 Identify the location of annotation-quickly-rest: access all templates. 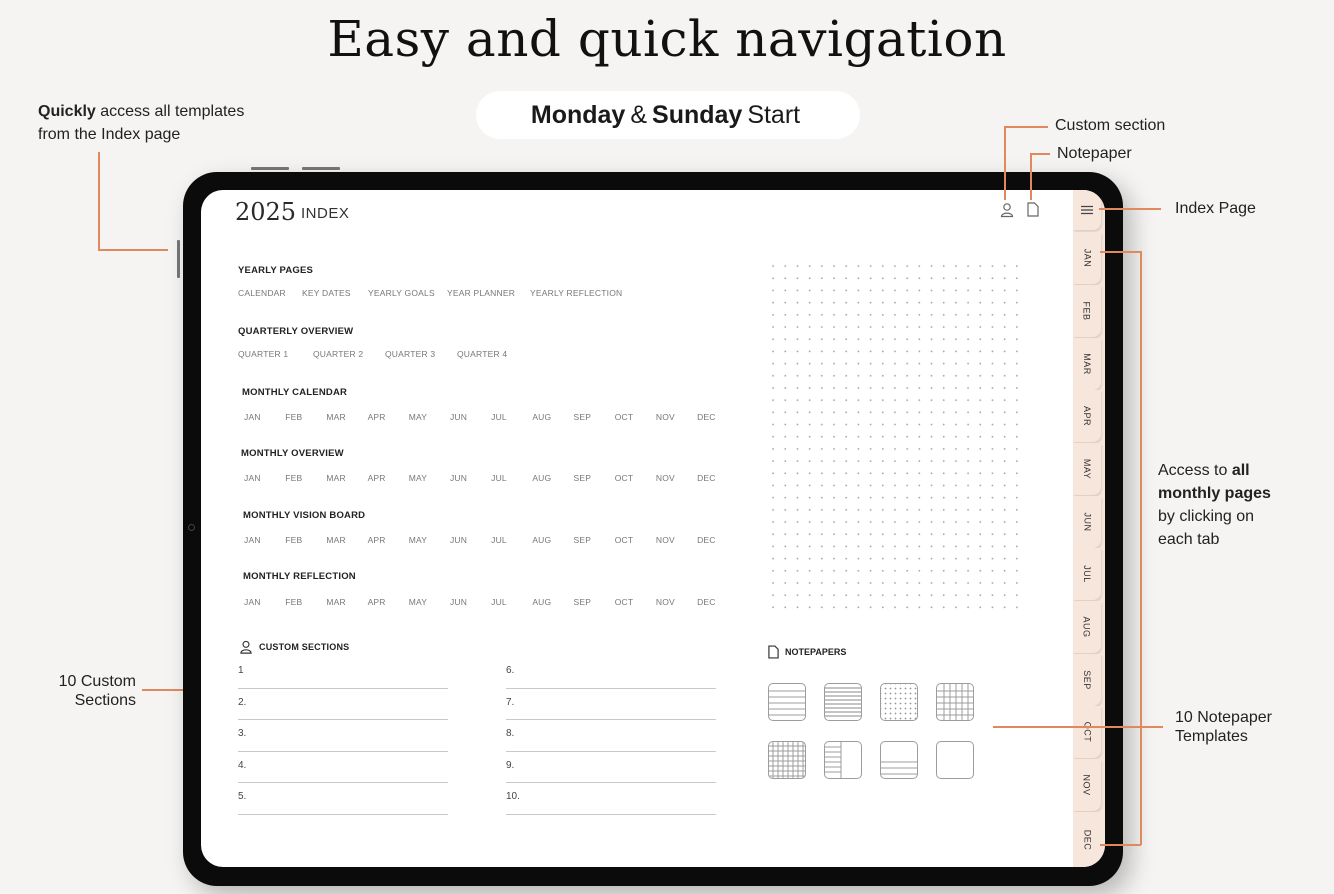
(170, 111).